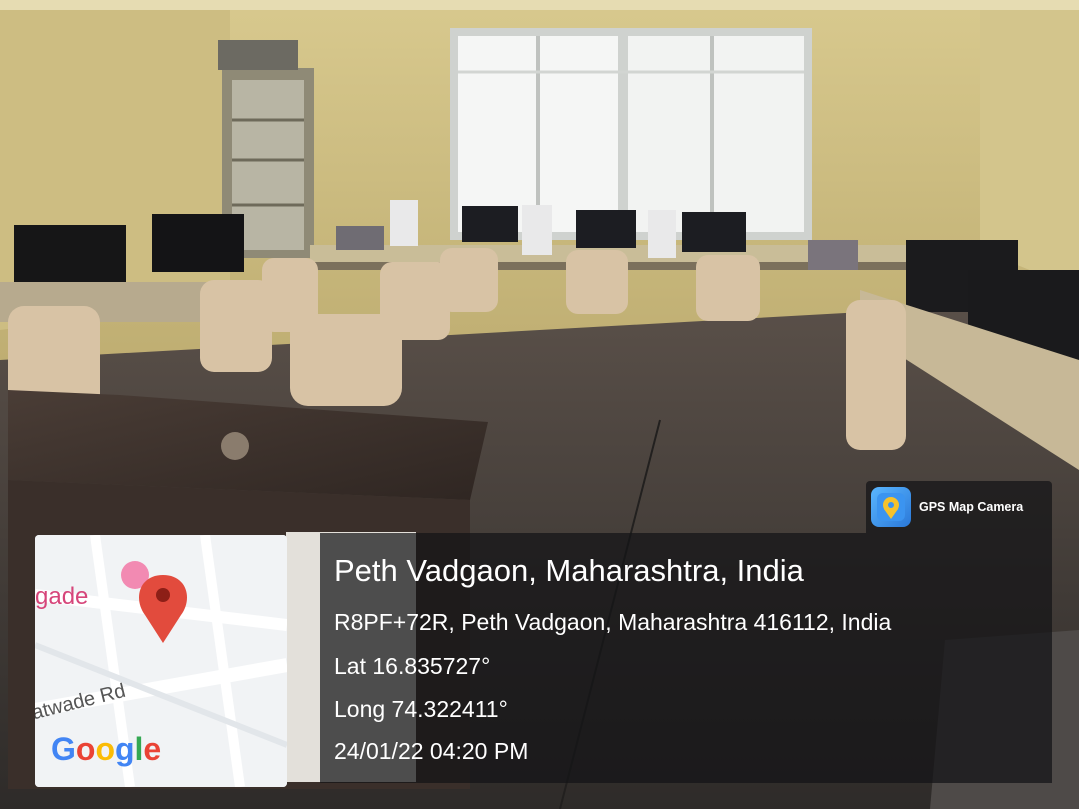  What do you see at coordinates (431, 751) in the screenshot?
I see `datetime-text: 24/01/22 04:20 PM` at bounding box center [431, 751].